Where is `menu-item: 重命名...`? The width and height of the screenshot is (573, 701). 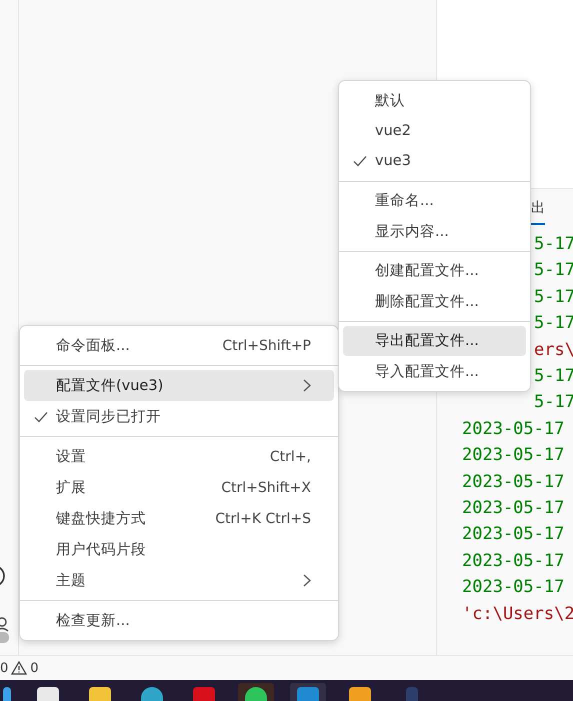 menu-item: 重命名... is located at coordinates (434, 201).